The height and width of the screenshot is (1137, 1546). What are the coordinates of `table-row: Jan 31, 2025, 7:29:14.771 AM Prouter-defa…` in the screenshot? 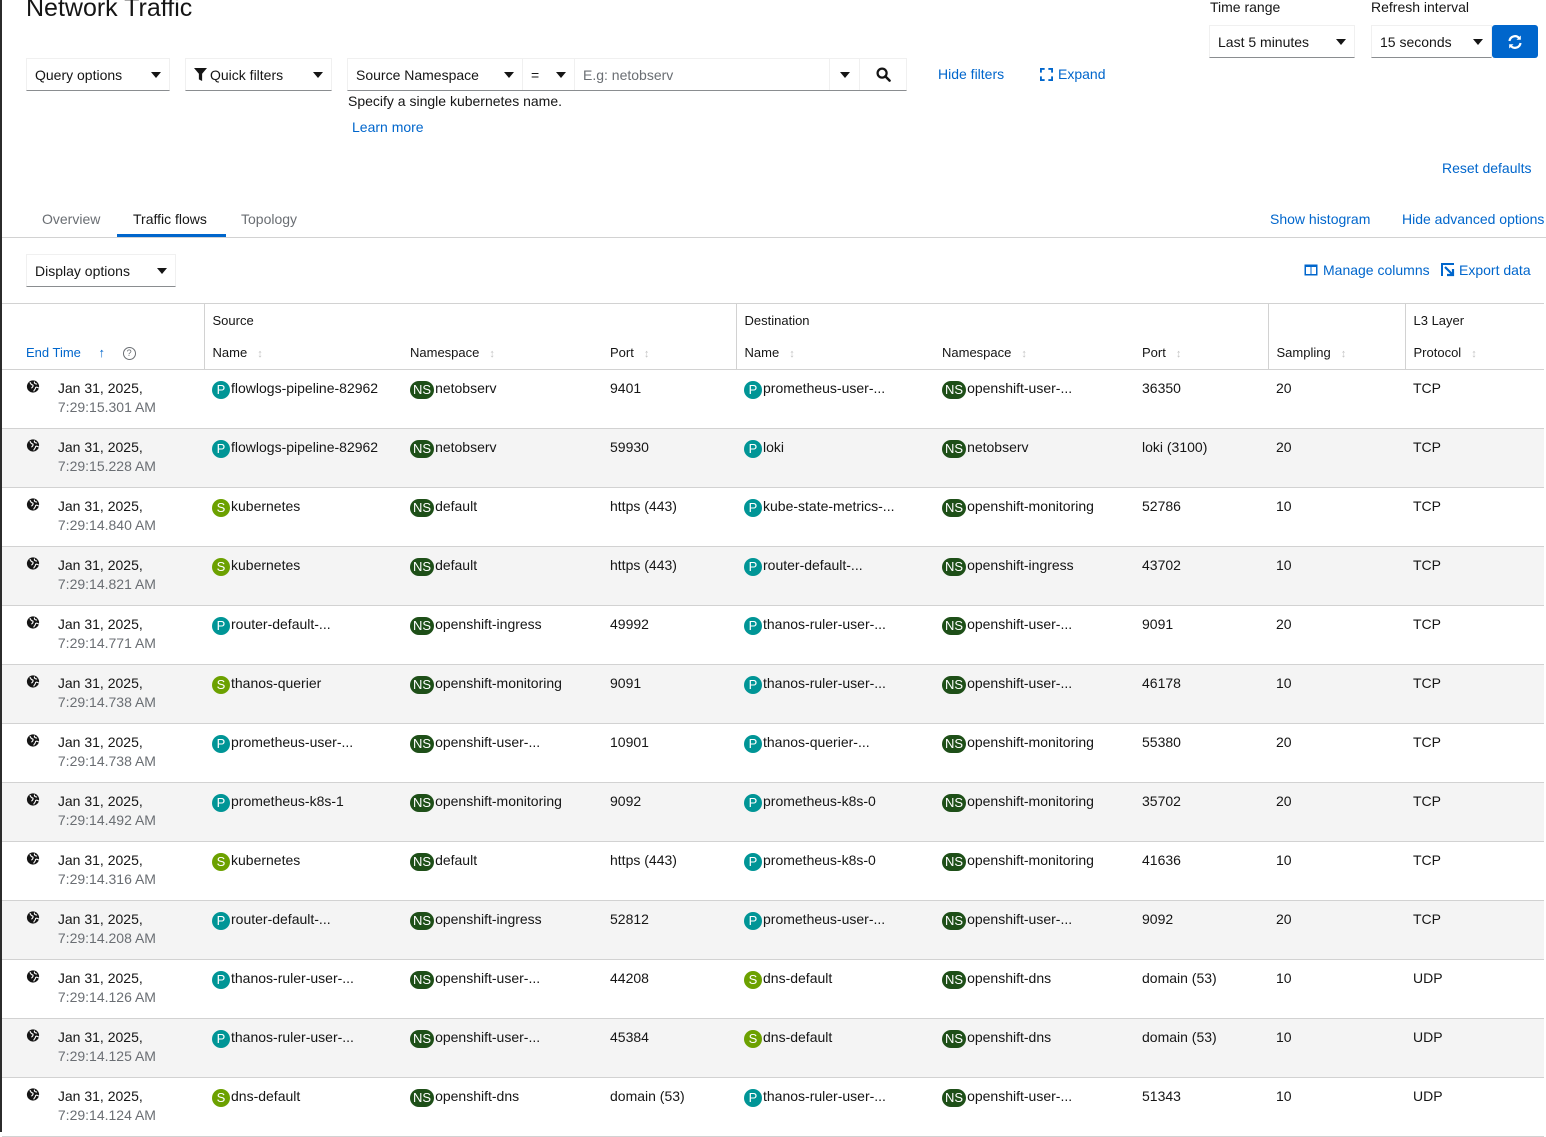 It's located at (773, 635).